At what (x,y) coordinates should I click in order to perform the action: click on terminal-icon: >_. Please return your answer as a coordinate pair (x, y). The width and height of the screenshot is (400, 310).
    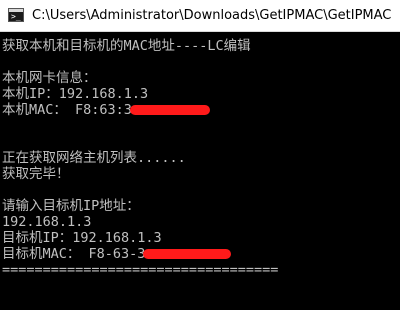
    Looking at the image, I should click on (16, 15).